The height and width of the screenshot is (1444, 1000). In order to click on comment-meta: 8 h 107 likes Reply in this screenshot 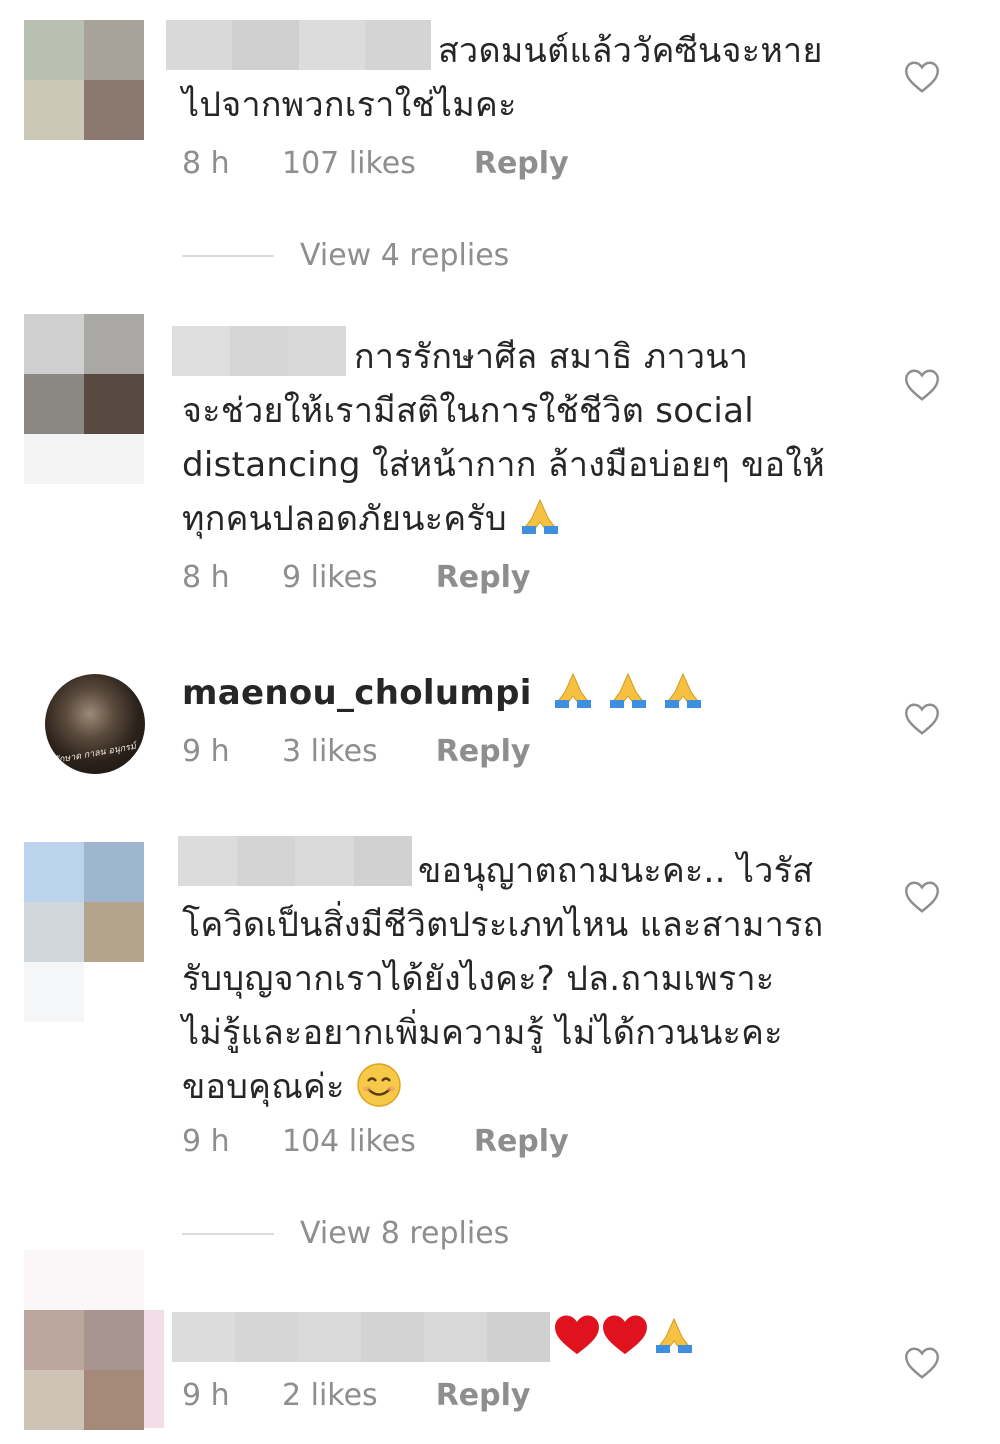, I will do `click(375, 163)`.